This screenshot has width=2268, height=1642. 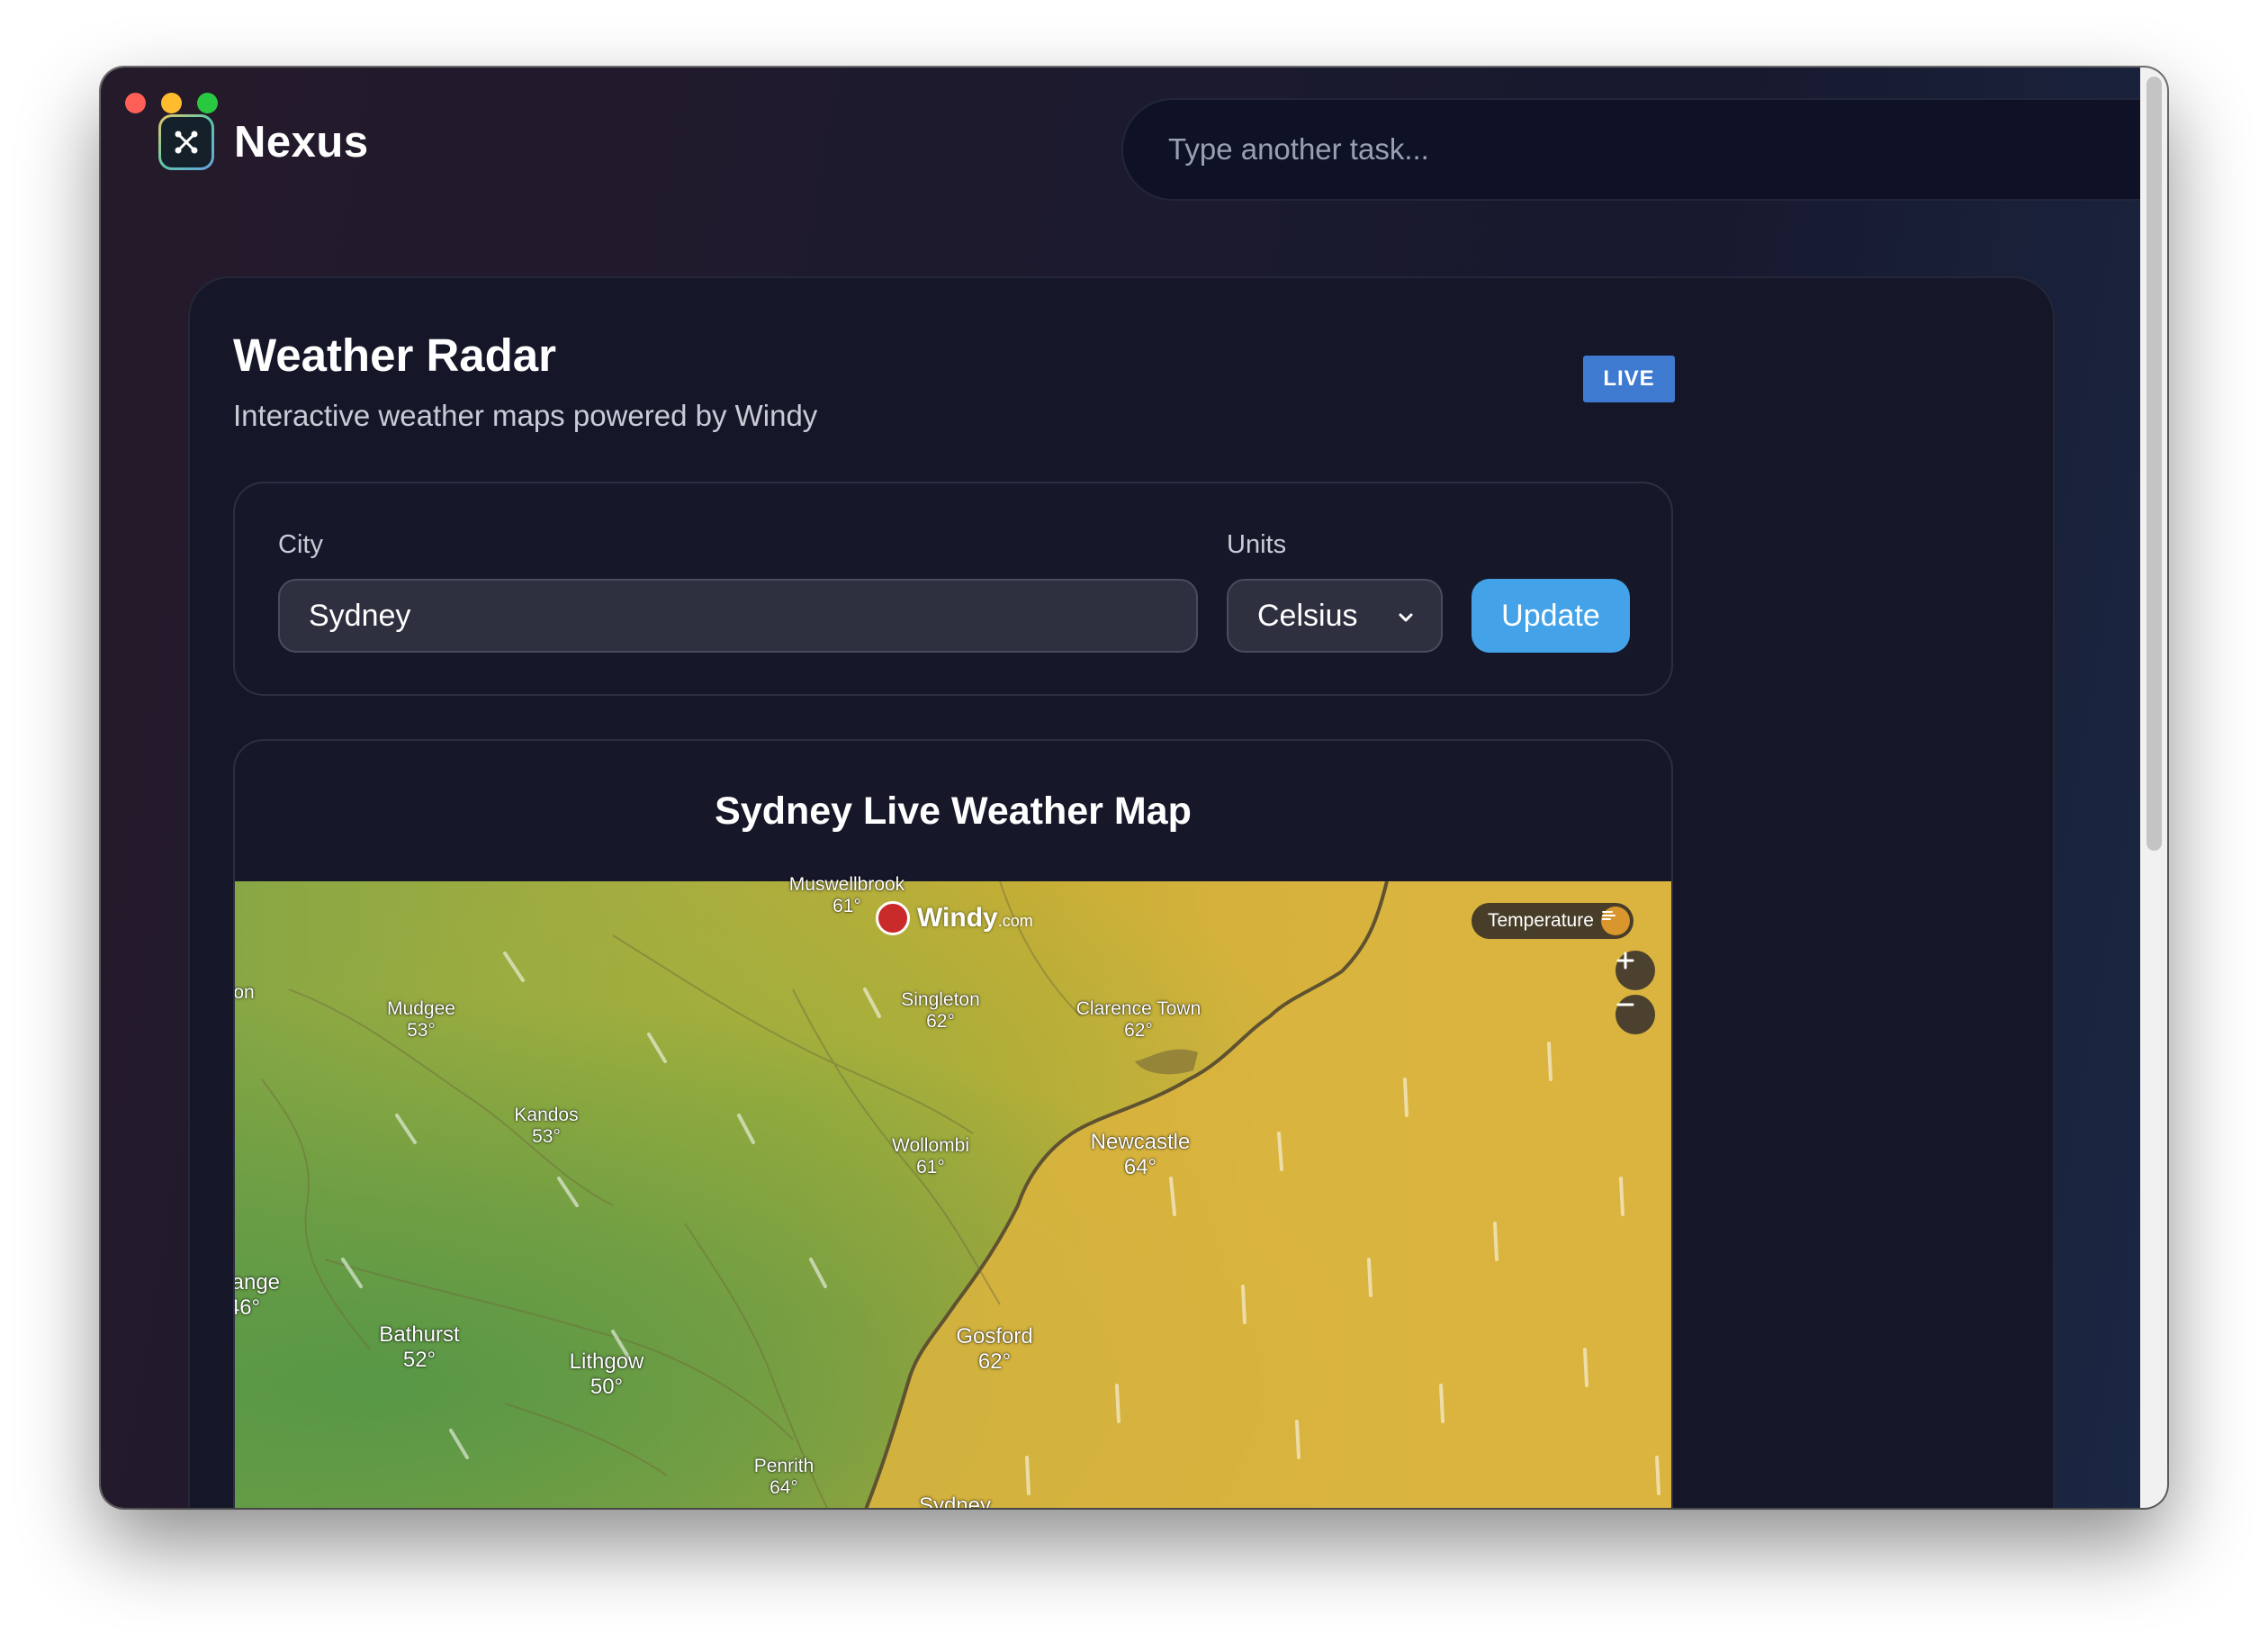 What do you see at coordinates (301, 143) in the screenshot?
I see `app-name: Nexus` at bounding box center [301, 143].